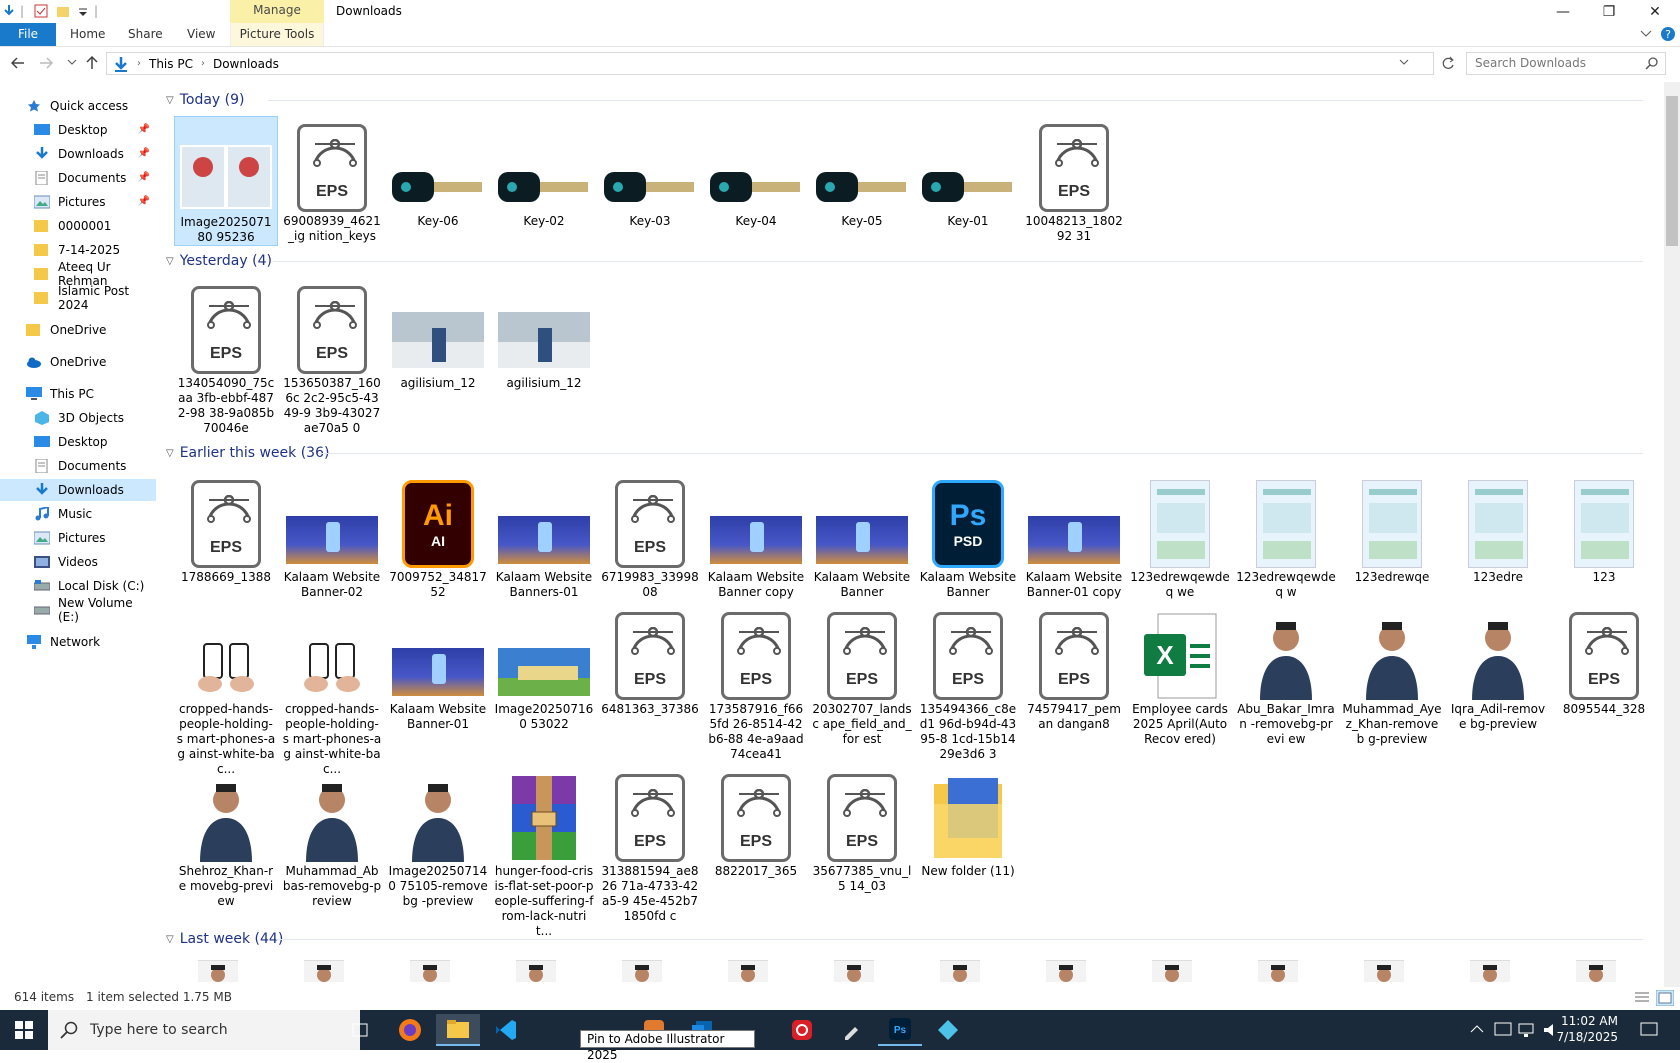 The height and width of the screenshot is (1063, 1680). Describe the element at coordinates (226, 181) in the screenshot. I see `file-tile-image202507180-95236: Image202507180 95236` at that location.